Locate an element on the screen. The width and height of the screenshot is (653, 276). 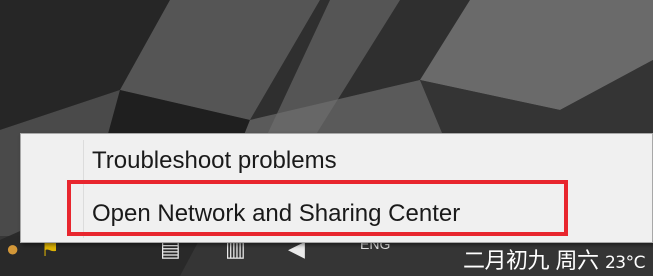
clock-temperature: 23°C is located at coordinates (625, 263).